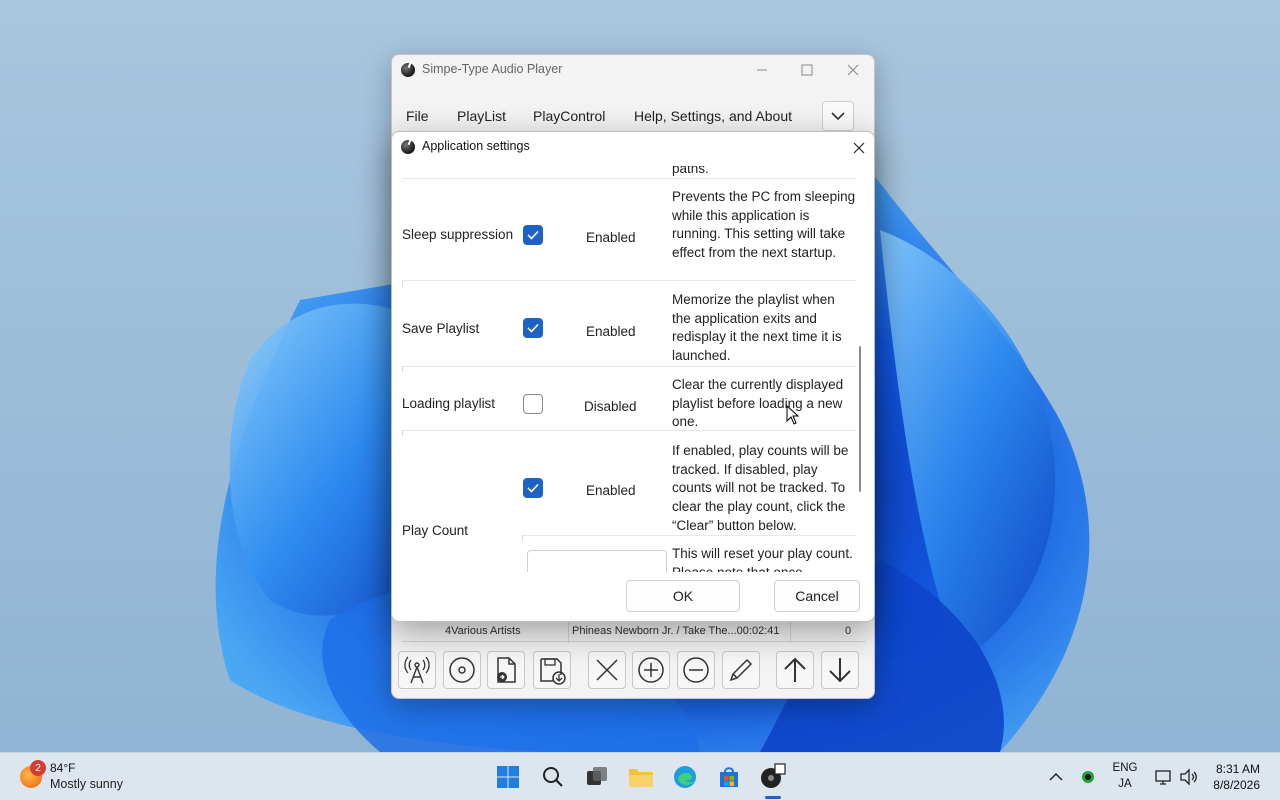  I want to click on taskbar-search-button, so click(553, 777).